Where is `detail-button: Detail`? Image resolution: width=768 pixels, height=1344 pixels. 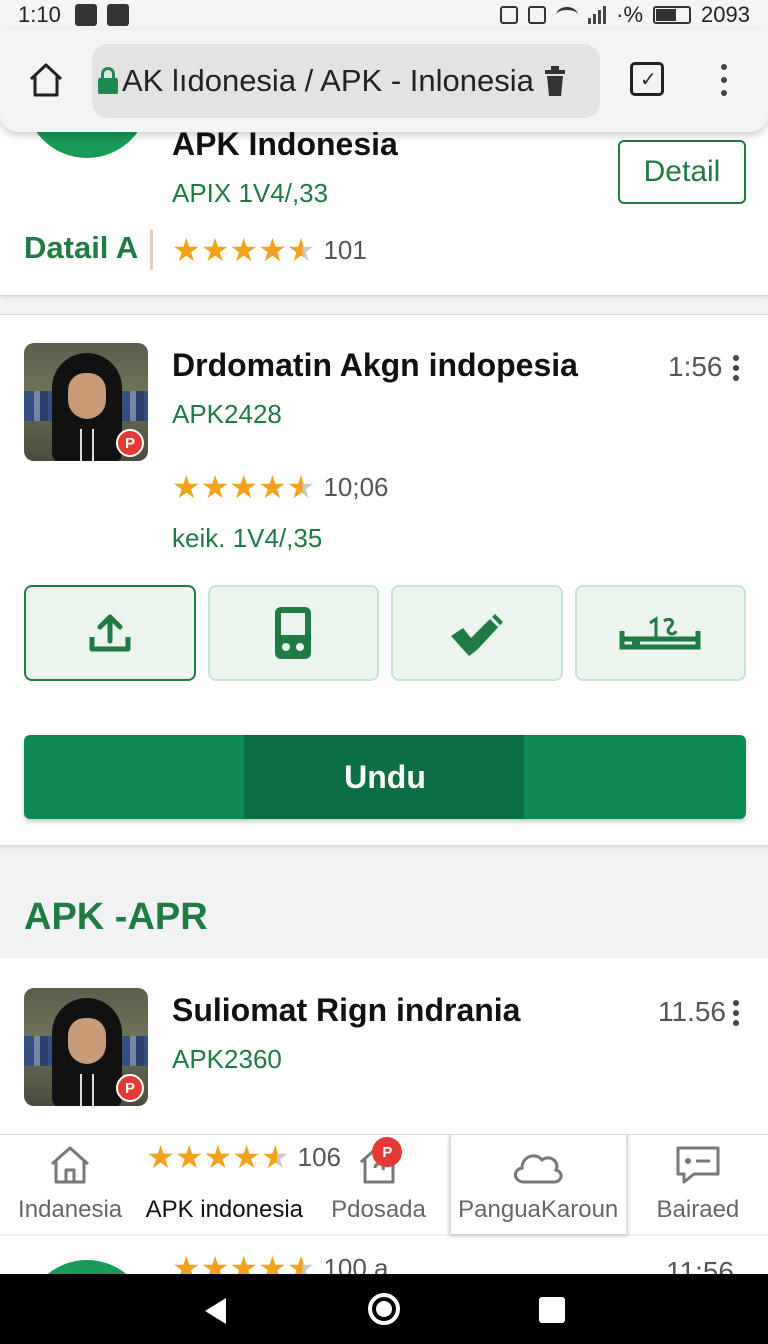 detail-button: Detail is located at coordinates (682, 172).